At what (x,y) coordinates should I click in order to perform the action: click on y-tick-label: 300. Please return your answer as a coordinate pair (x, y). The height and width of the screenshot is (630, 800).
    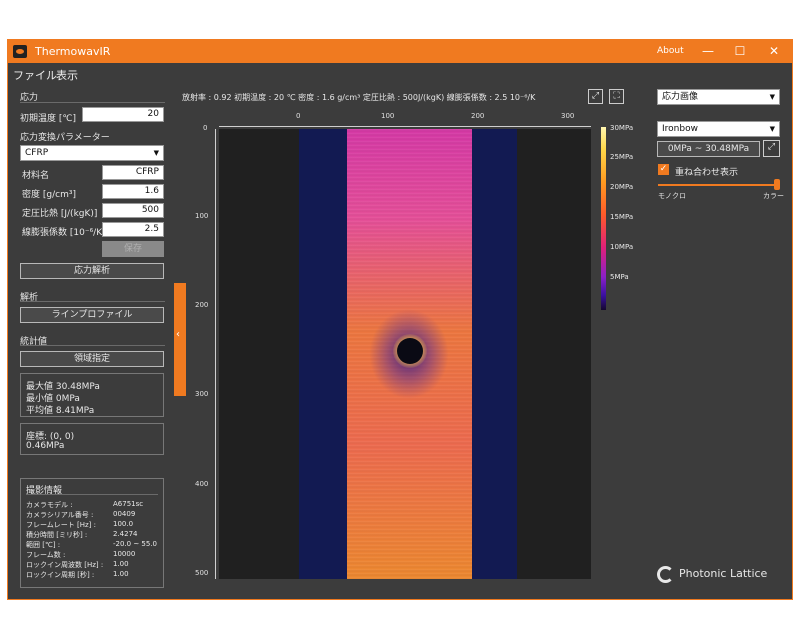
    Looking at the image, I should click on (202, 394).